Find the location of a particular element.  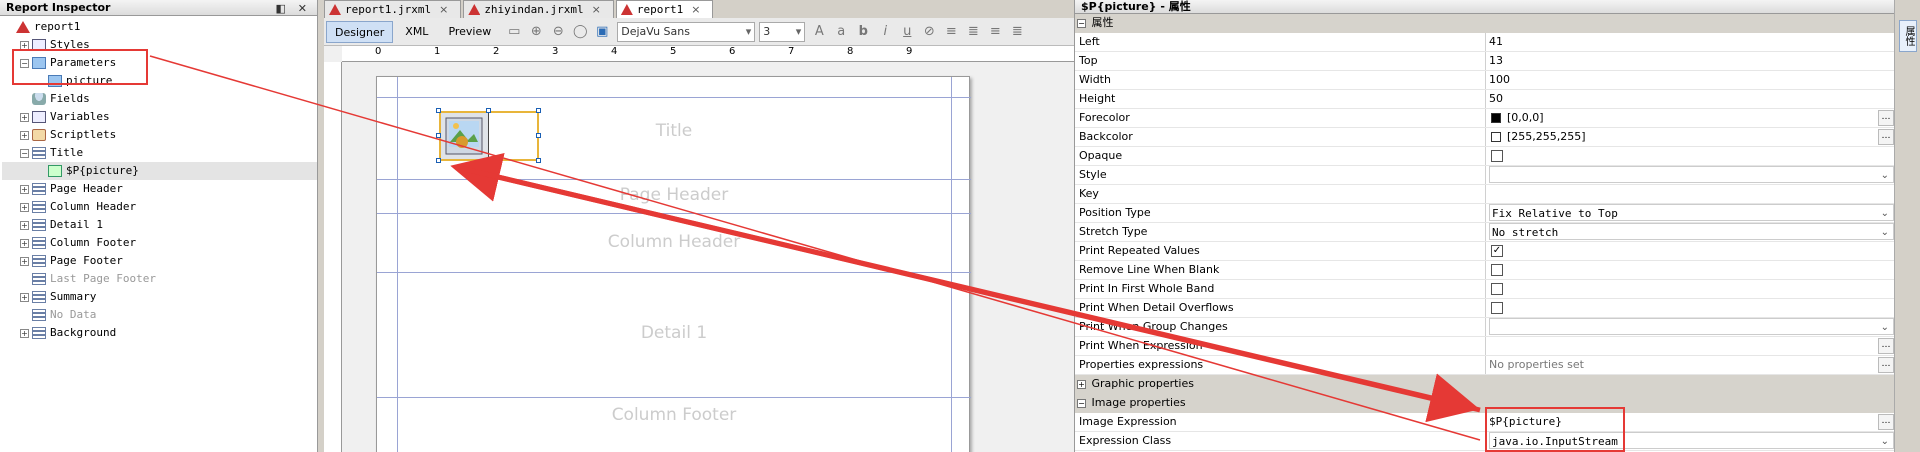

property-value: 50 is located at coordinates (1690, 99).